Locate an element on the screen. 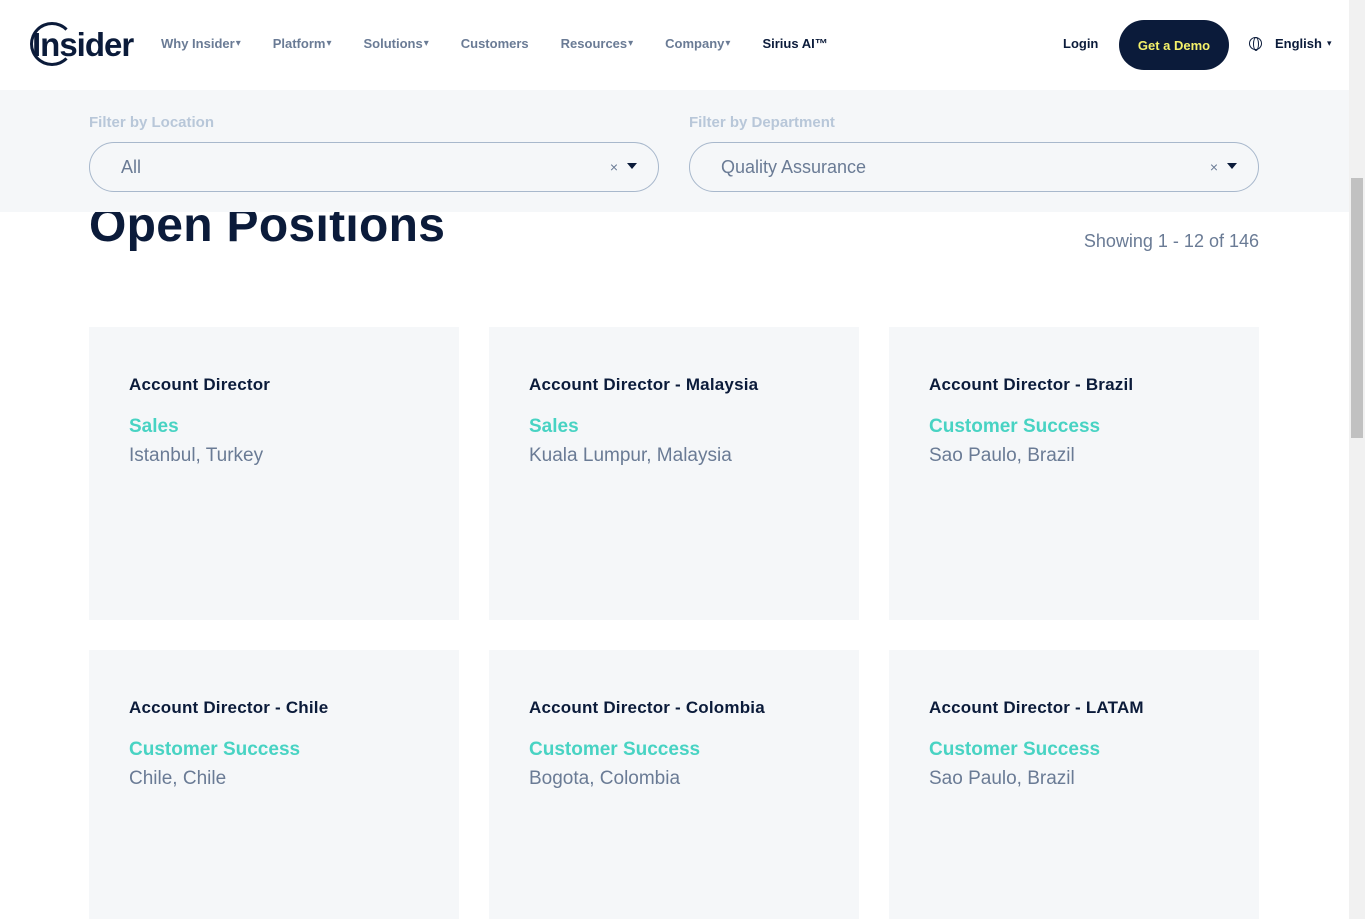 Image resolution: width=1365 pixels, height=919 pixels. job-location: Chile, Chile is located at coordinates (178, 778).